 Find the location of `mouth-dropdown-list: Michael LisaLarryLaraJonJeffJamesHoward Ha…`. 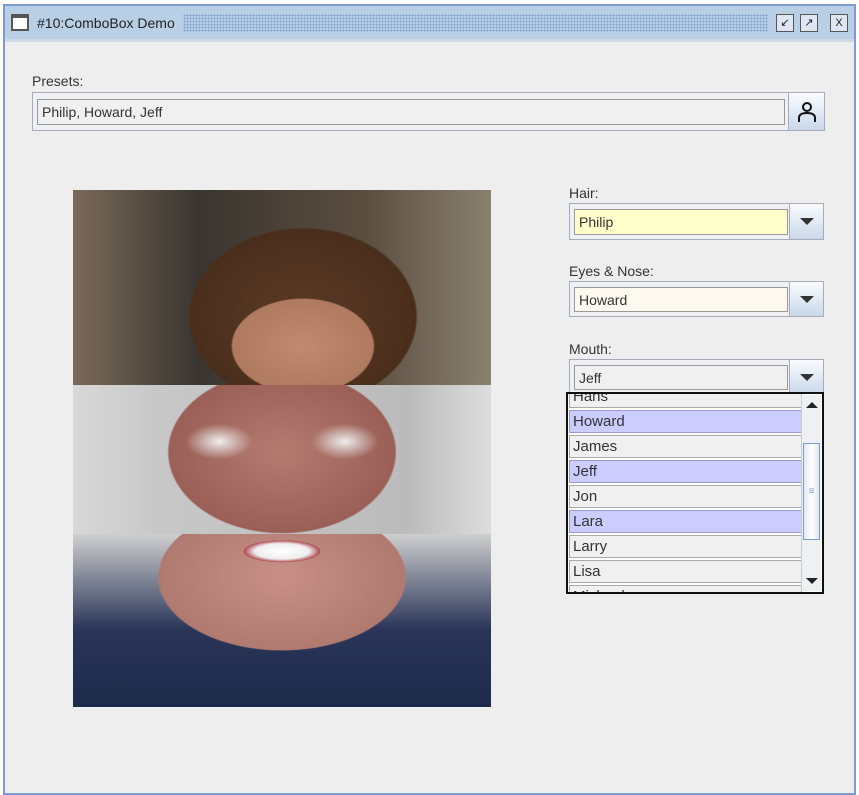

mouth-dropdown-list: Michael LisaLarryLaraJonJeffJamesHoward Ha… is located at coordinates (695, 493).